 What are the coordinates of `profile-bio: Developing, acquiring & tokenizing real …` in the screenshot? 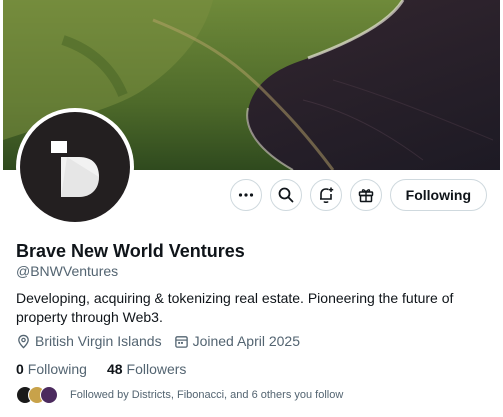 It's located at (235, 307).